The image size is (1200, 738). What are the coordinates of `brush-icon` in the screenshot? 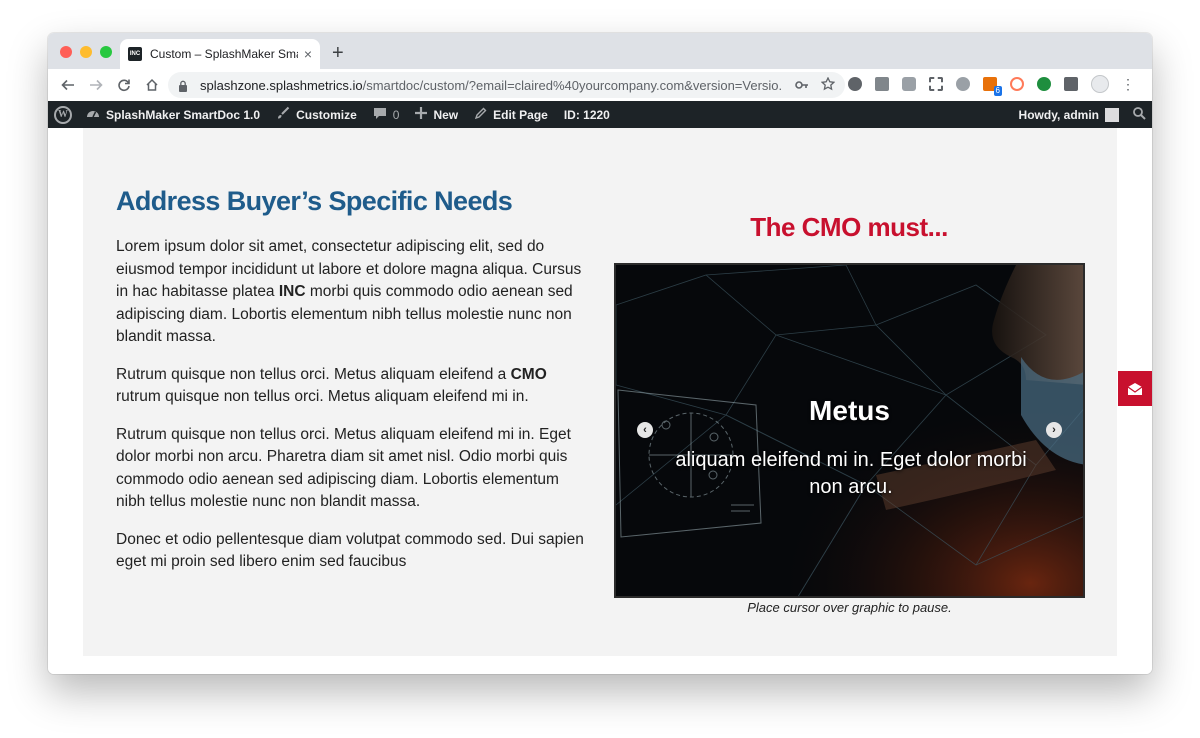 It's located at (283, 114).